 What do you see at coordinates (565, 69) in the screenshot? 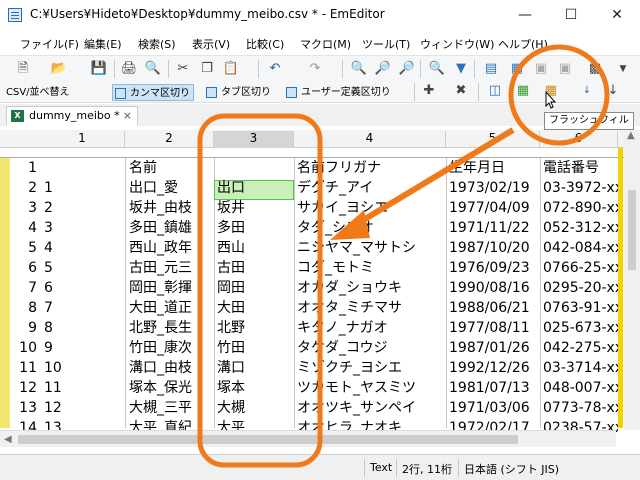
I see `outline-icon: ▣` at bounding box center [565, 69].